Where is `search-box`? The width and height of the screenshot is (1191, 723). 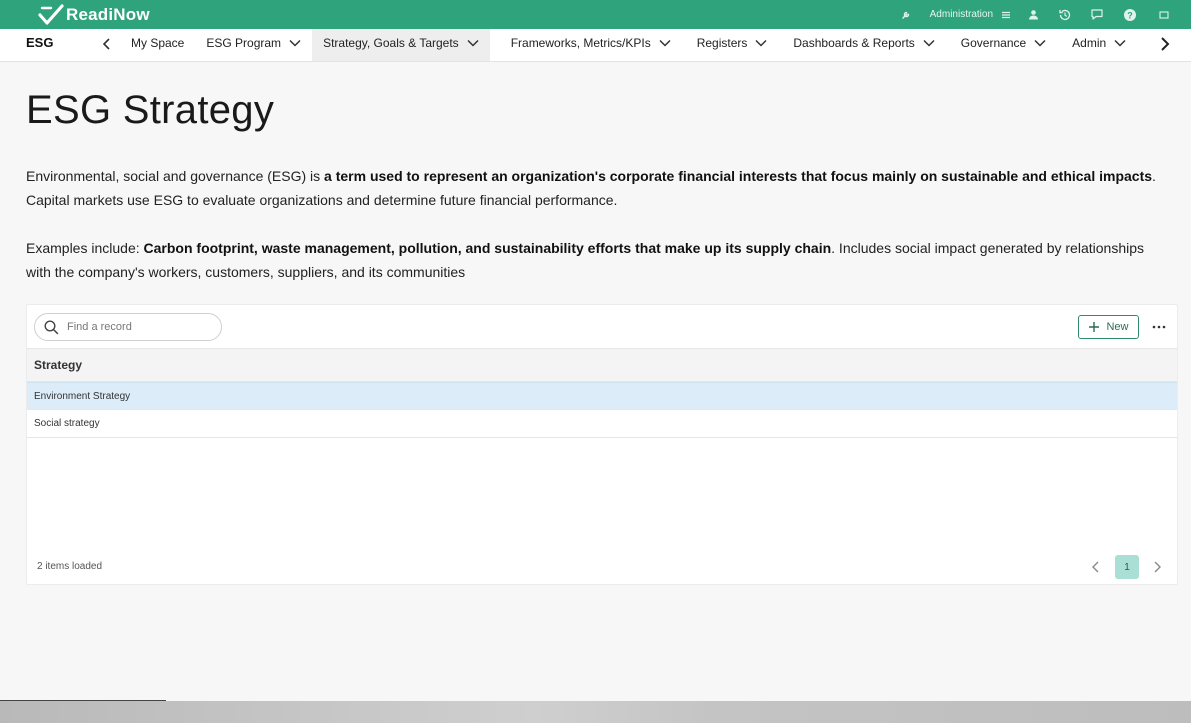 search-box is located at coordinates (128, 327).